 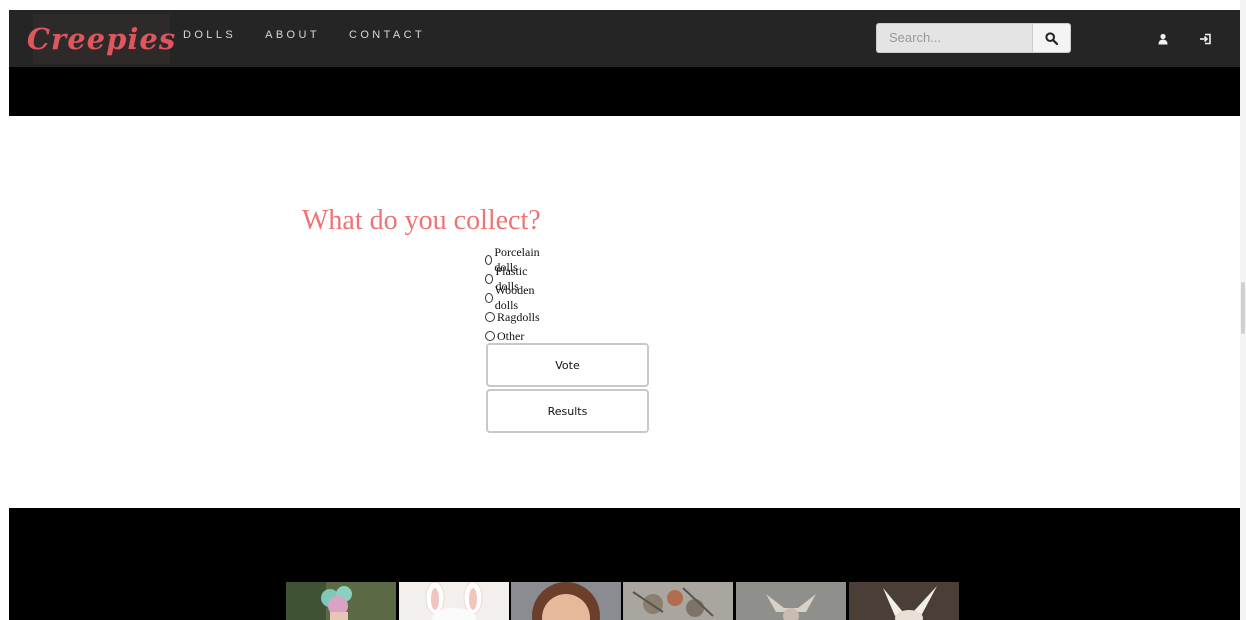 I want to click on brand-logo: Creepies, so click(x=101, y=39).